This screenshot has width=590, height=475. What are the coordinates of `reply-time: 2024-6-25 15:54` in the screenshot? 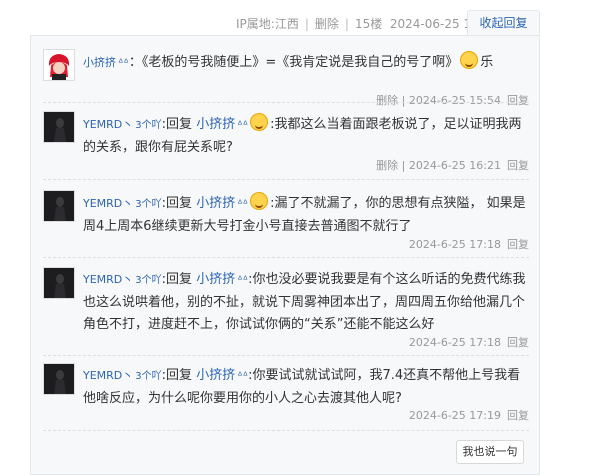 It's located at (454, 100).